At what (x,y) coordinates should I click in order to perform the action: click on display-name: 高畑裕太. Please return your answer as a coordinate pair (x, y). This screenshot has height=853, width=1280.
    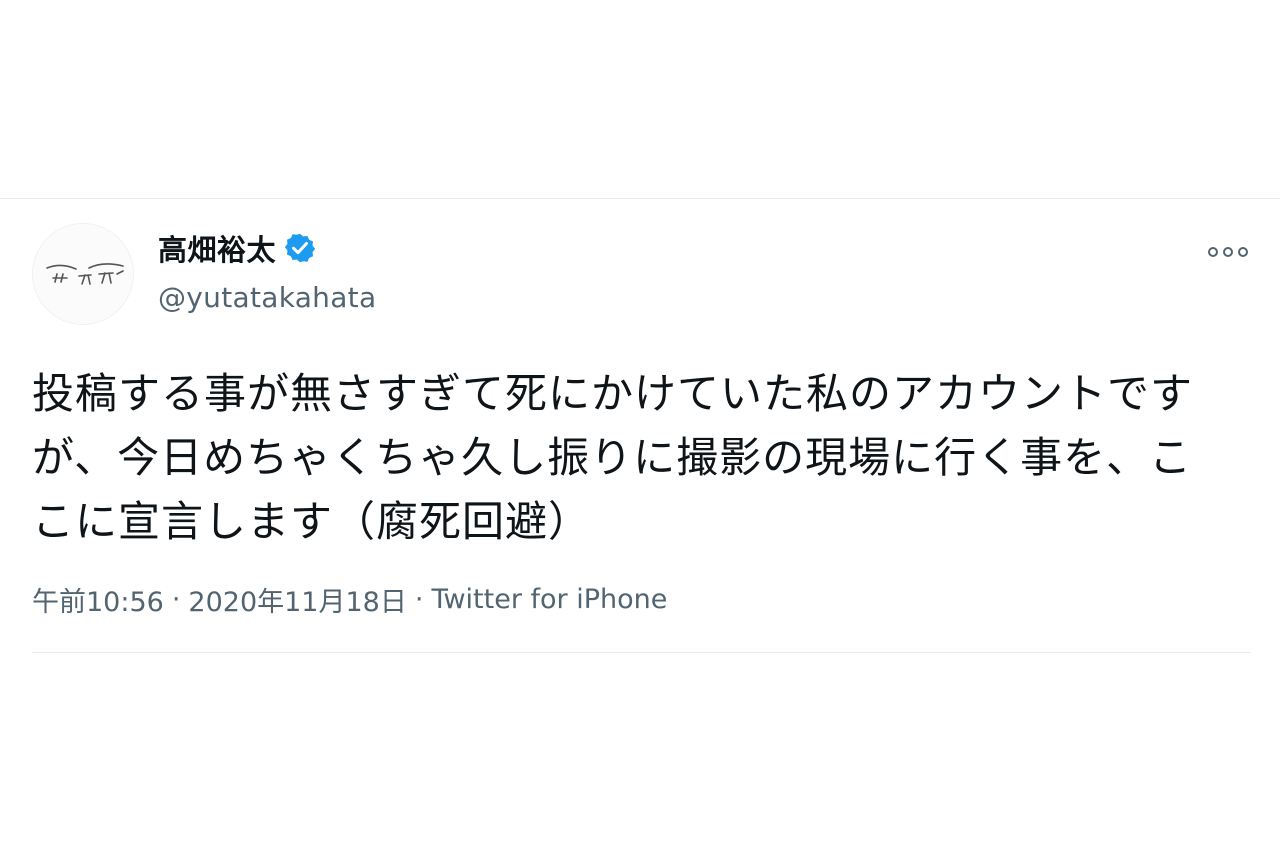
    Looking at the image, I should click on (217, 248).